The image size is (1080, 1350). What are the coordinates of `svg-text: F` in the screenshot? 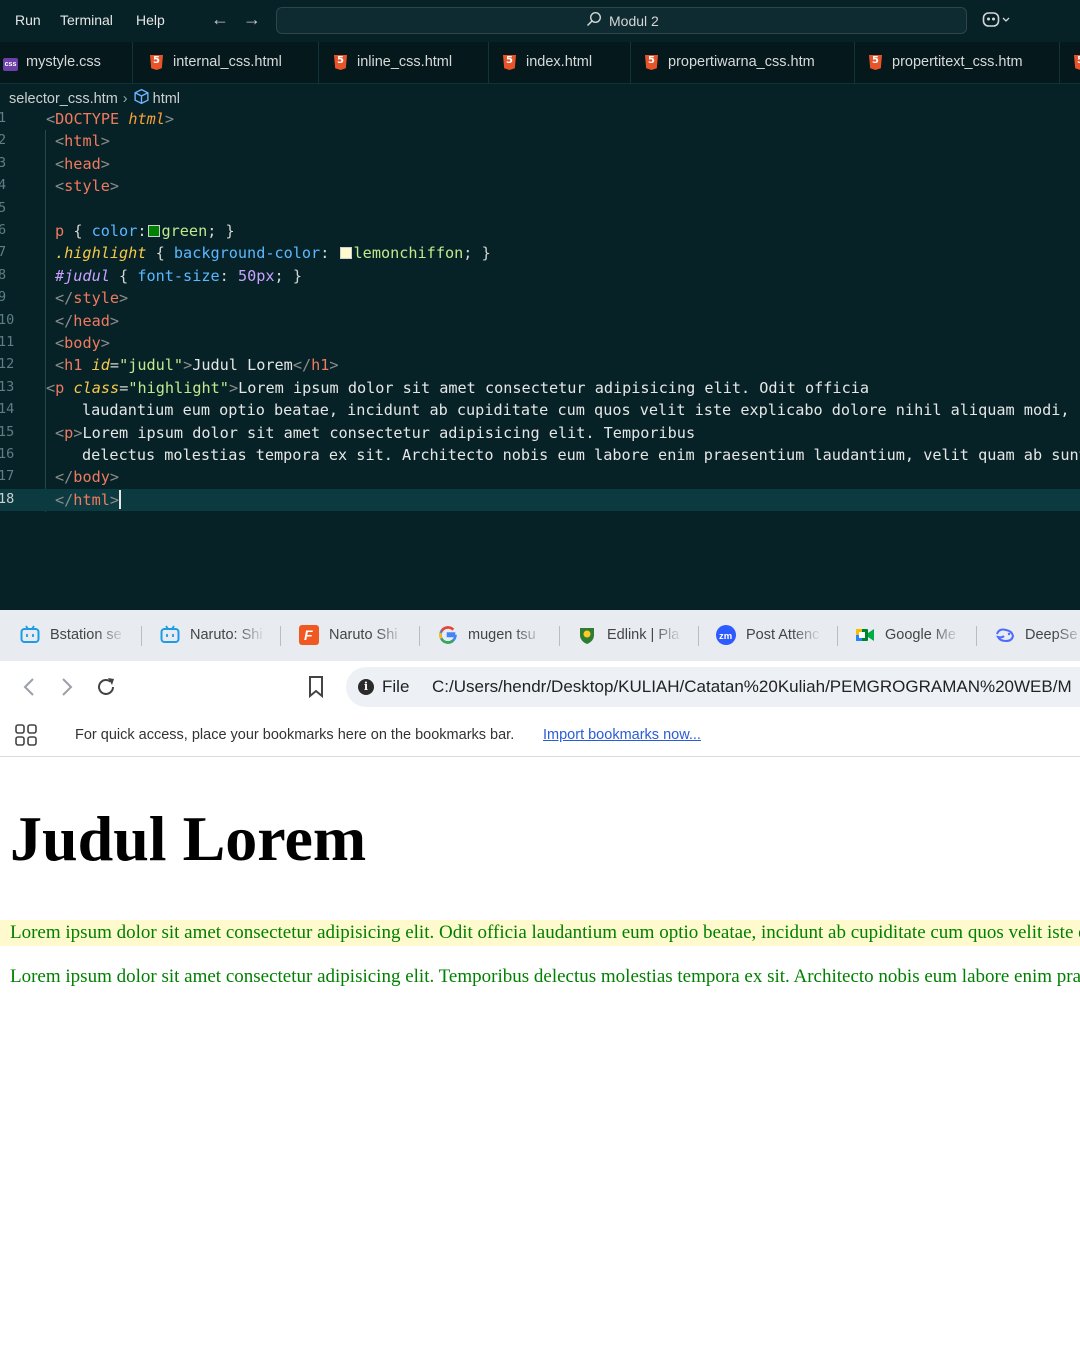 It's located at (308, 635).